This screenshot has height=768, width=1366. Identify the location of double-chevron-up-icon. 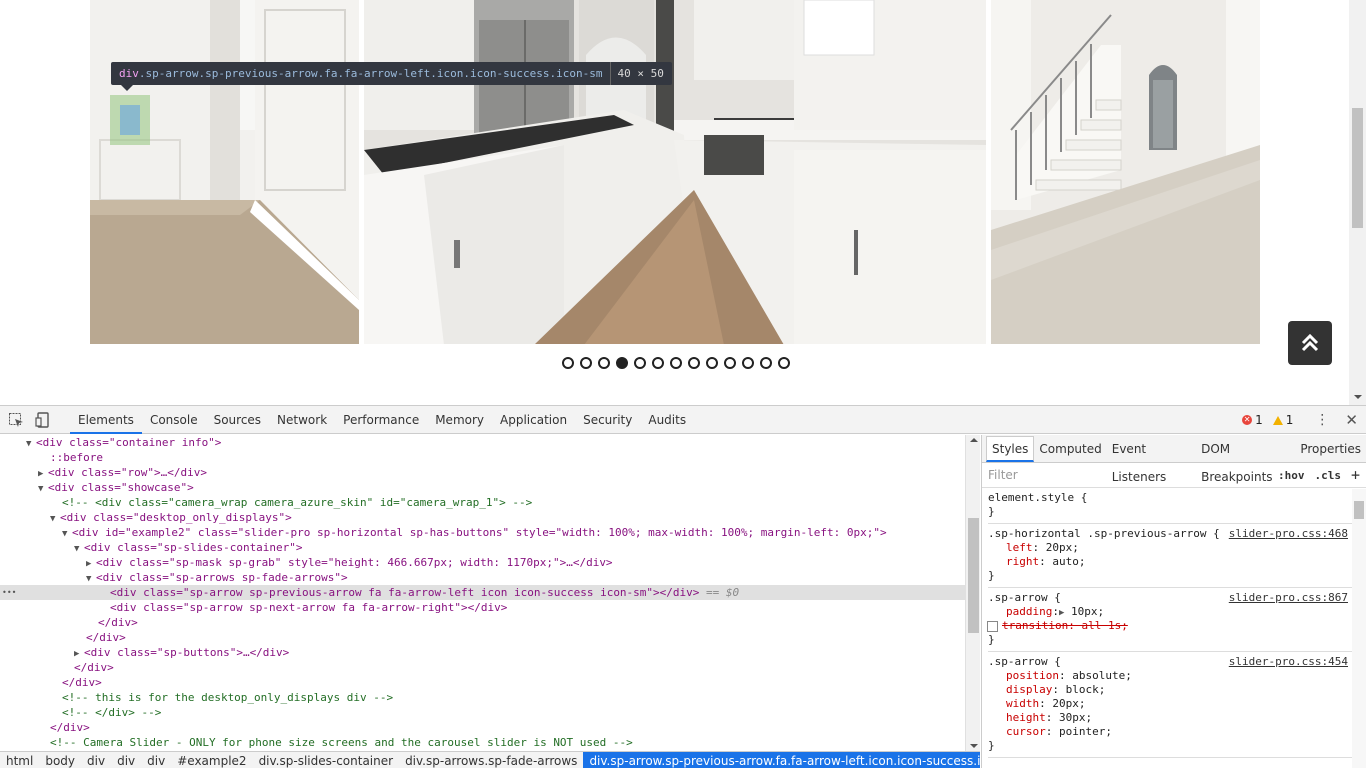
(1310, 343).